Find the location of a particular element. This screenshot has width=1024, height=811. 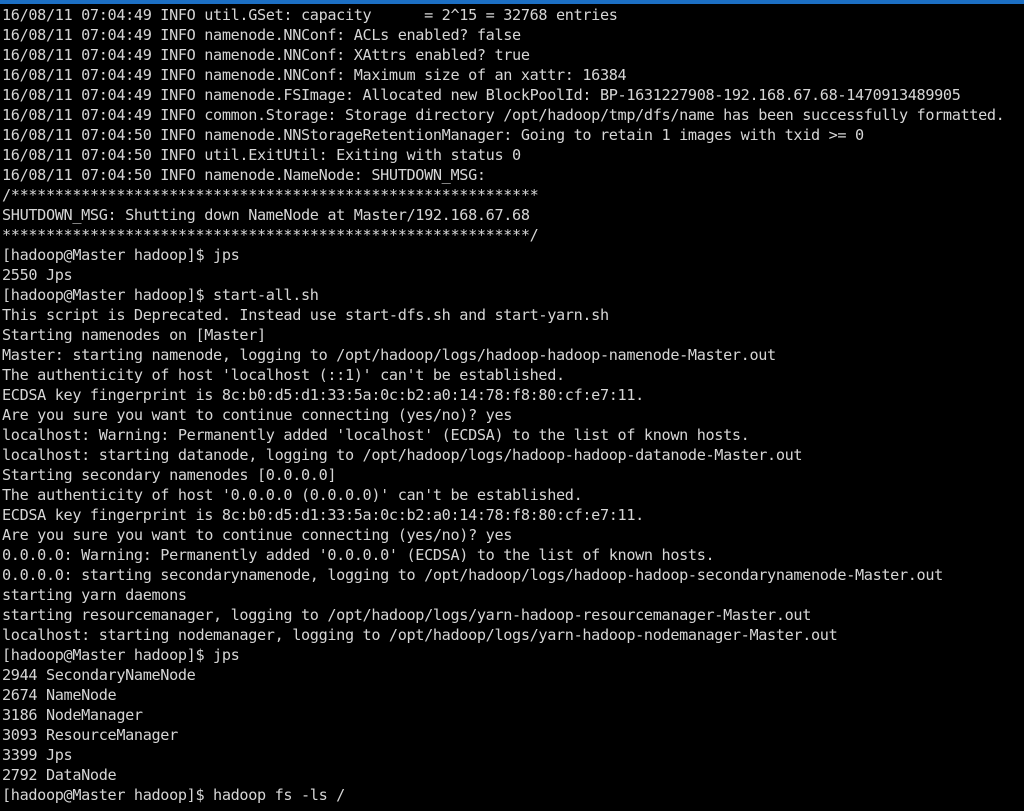

terminal-line: starting yarn daemons is located at coordinates (94, 595).